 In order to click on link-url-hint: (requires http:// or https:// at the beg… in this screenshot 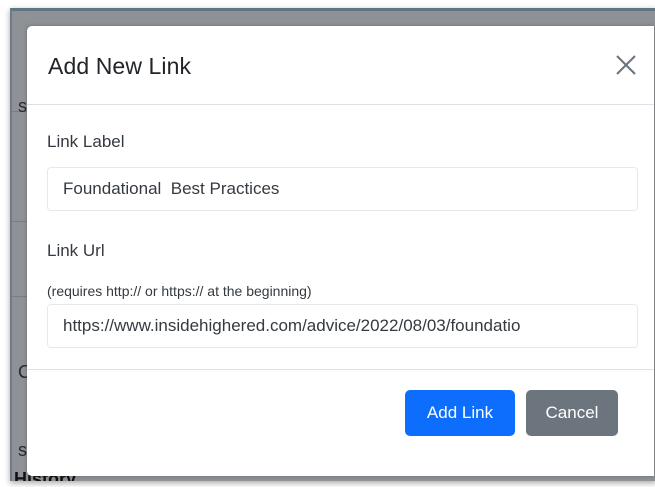, I will do `click(179, 291)`.